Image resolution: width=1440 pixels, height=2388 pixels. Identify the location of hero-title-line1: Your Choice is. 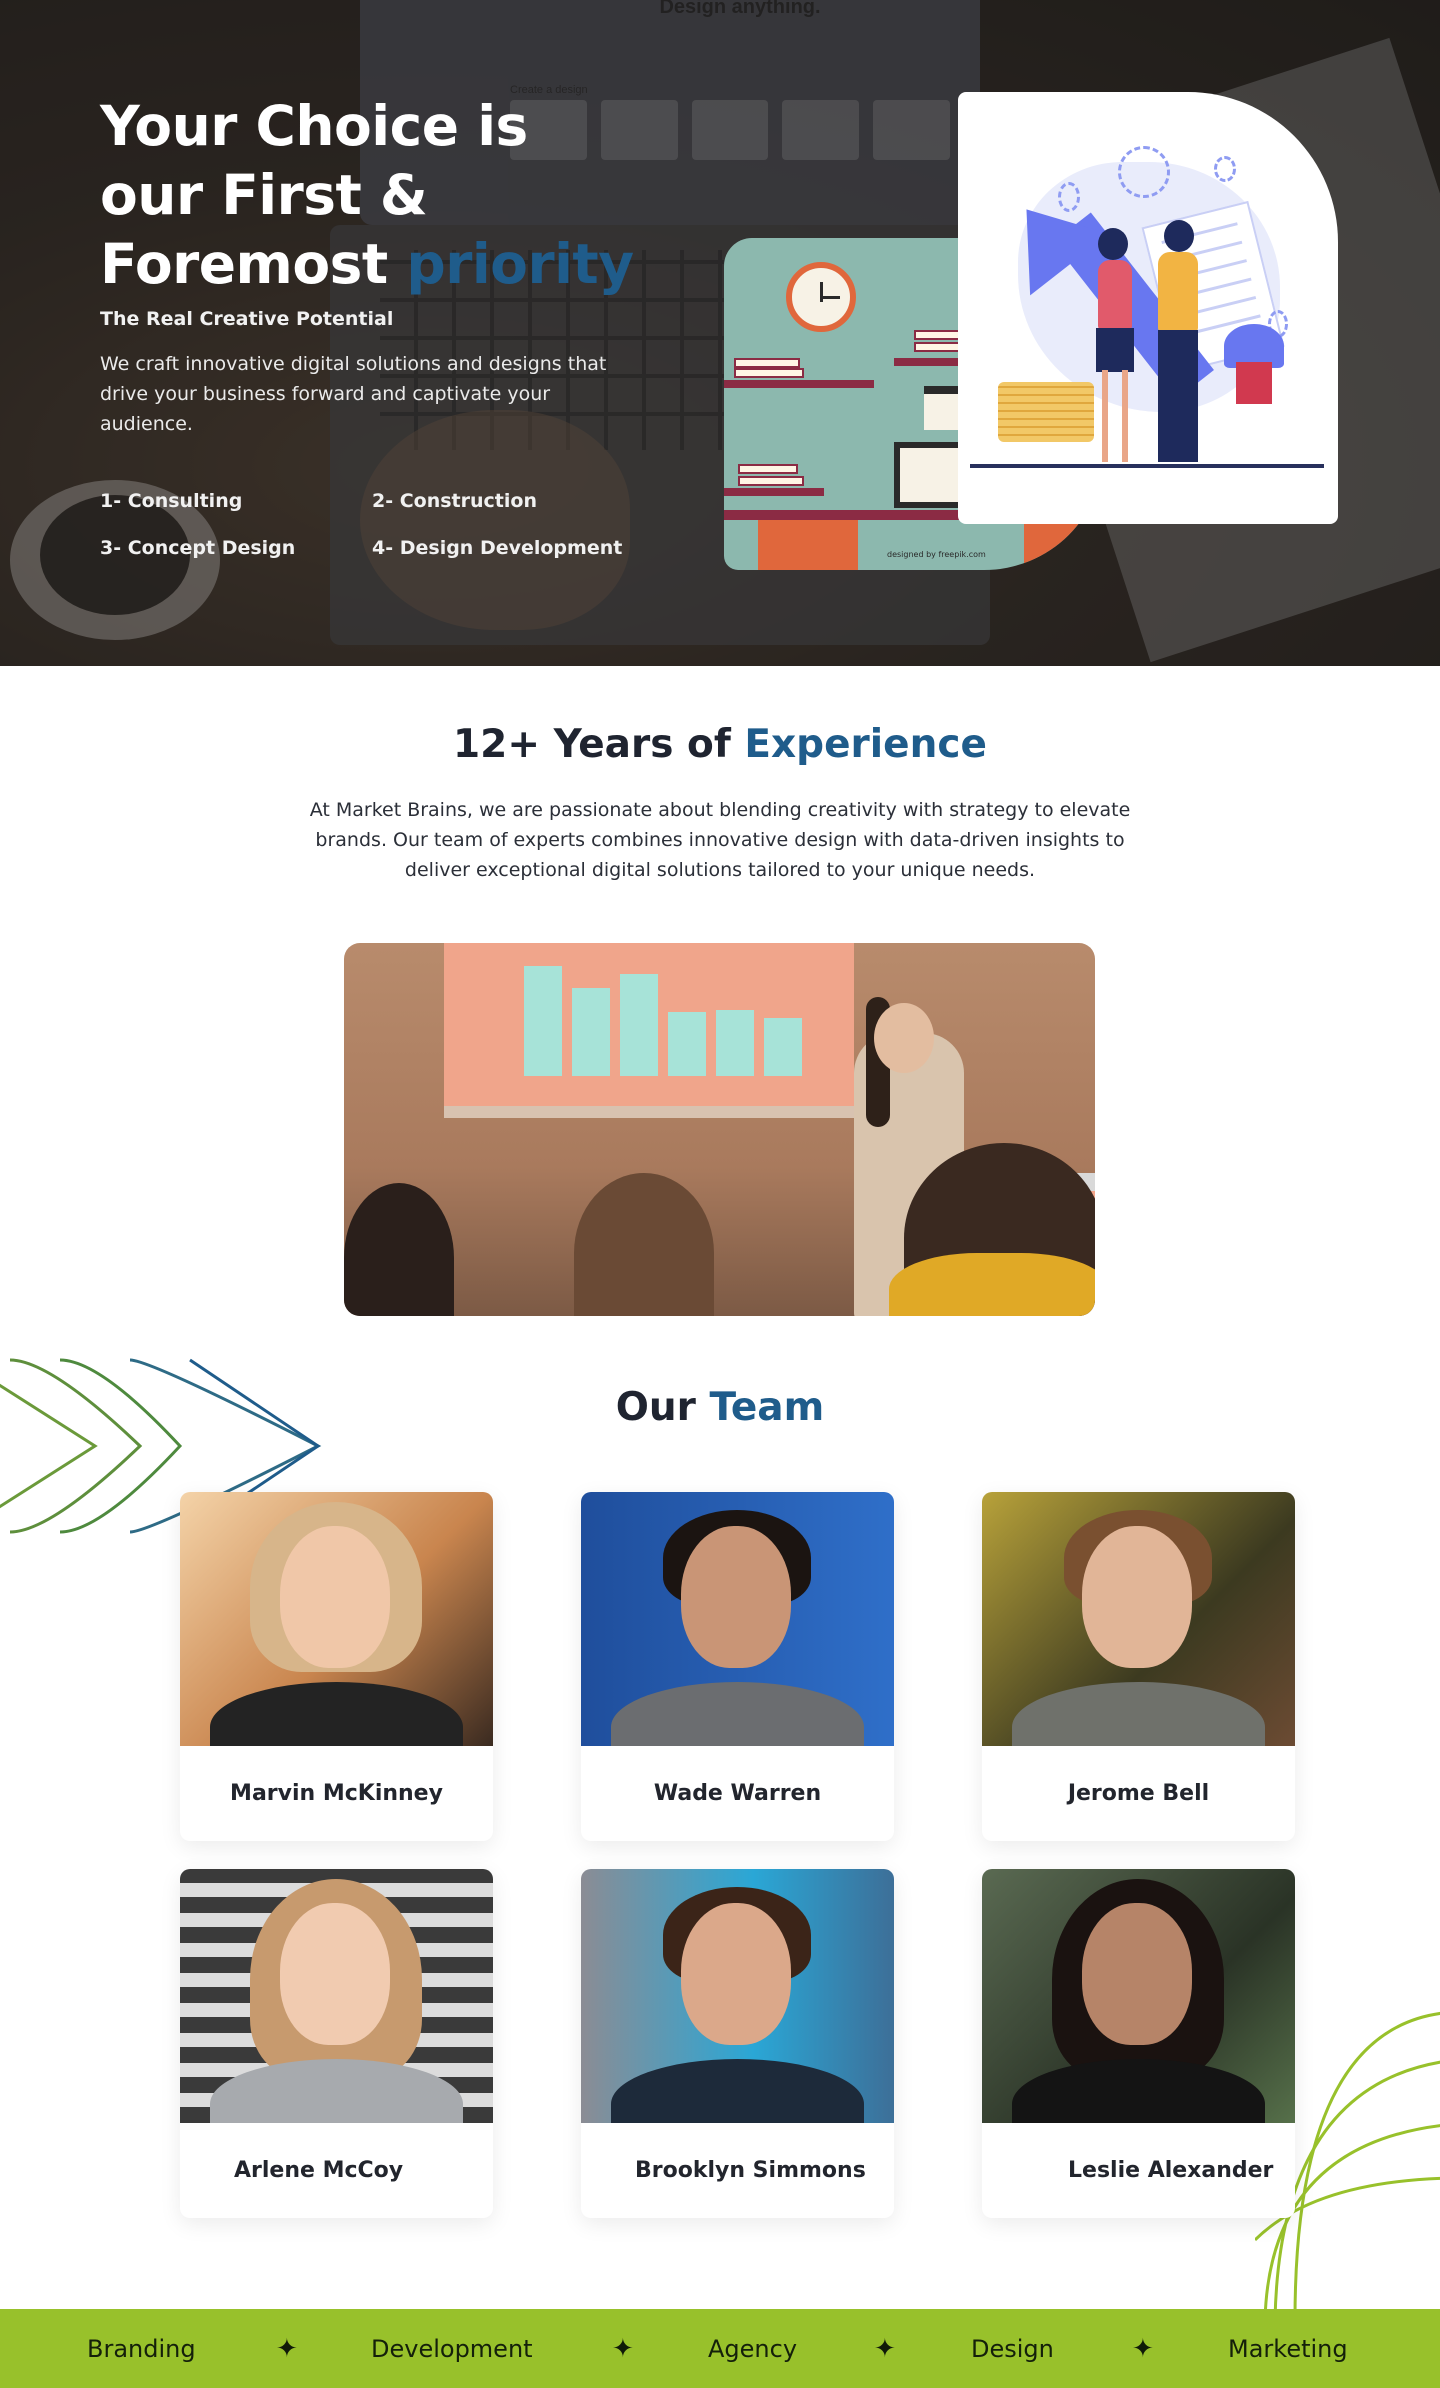
(314, 126).